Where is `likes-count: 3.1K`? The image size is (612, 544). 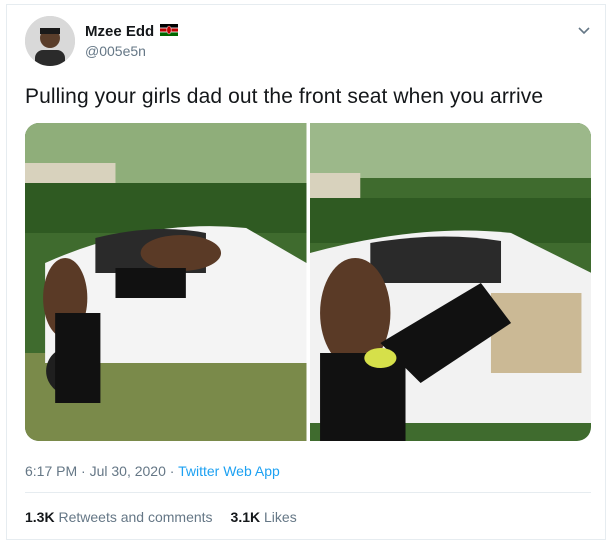
likes-count: 3.1K is located at coordinates (245, 517).